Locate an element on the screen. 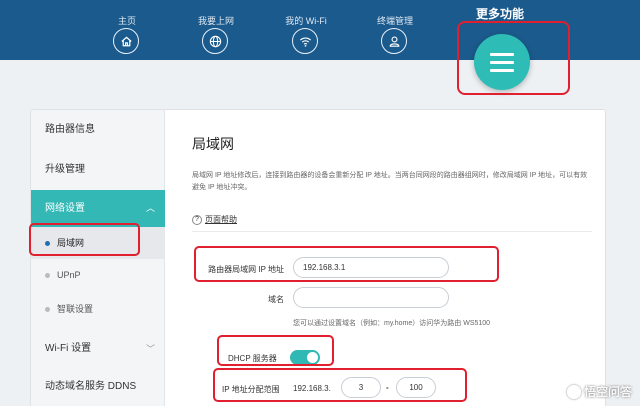 The width and height of the screenshot is (640, 406). nav-label: 主页 is located at coordinates (126, 21).